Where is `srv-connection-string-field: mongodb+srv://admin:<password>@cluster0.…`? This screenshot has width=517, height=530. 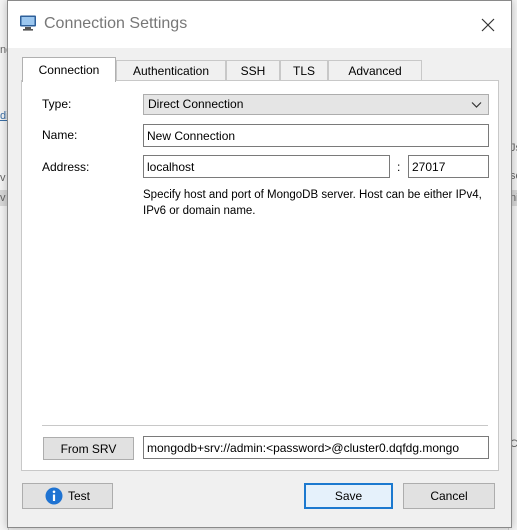
srv-connection-string-field: mongodb+srv://admin:<password>@cluster0.… is located at coordinates (316, 447).